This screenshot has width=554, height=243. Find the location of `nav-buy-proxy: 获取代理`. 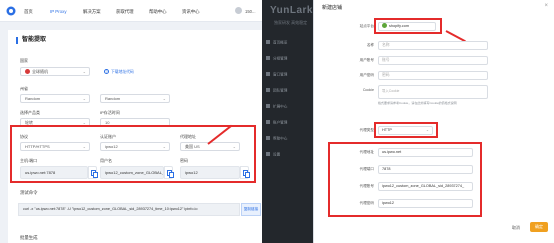

nav-buy-proxy: 获取代理 is located at coordinates (125, 12).